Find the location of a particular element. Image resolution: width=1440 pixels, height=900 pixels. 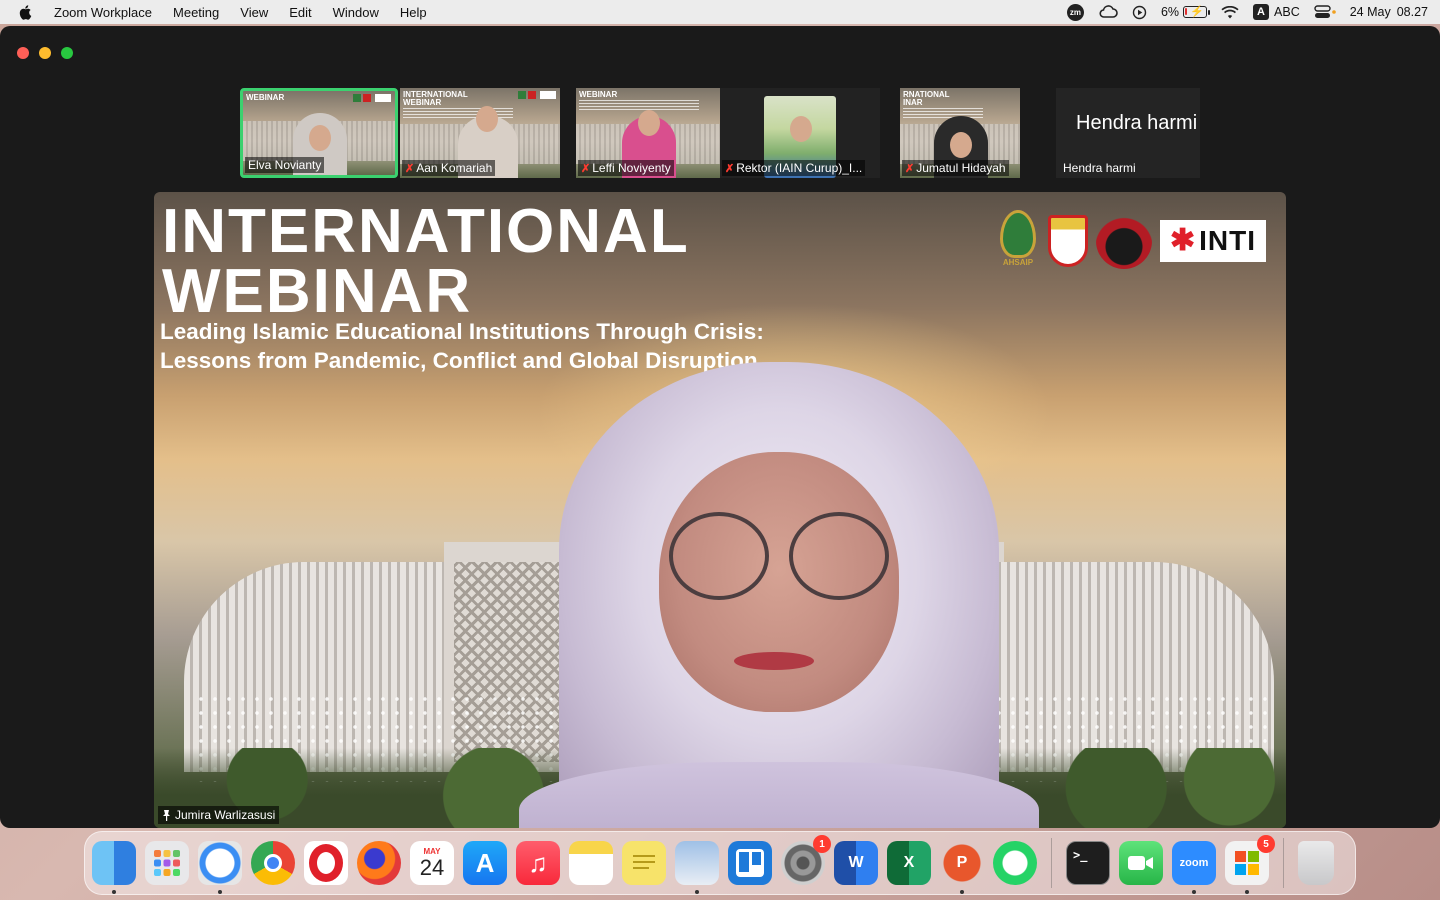

calendar-icon: MAY 24 is located at coordinates (432, 863).